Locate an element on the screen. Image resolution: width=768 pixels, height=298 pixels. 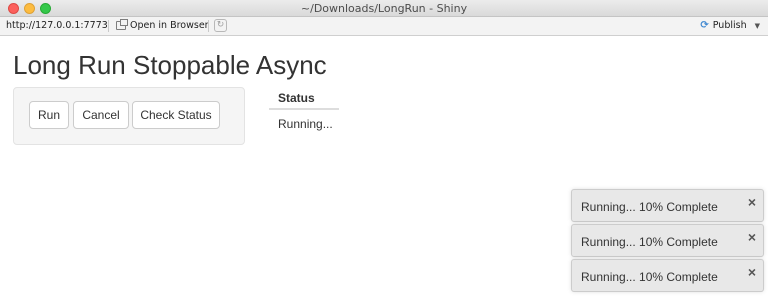
check-status-button: Check Status is located at coordinates (176, 115).